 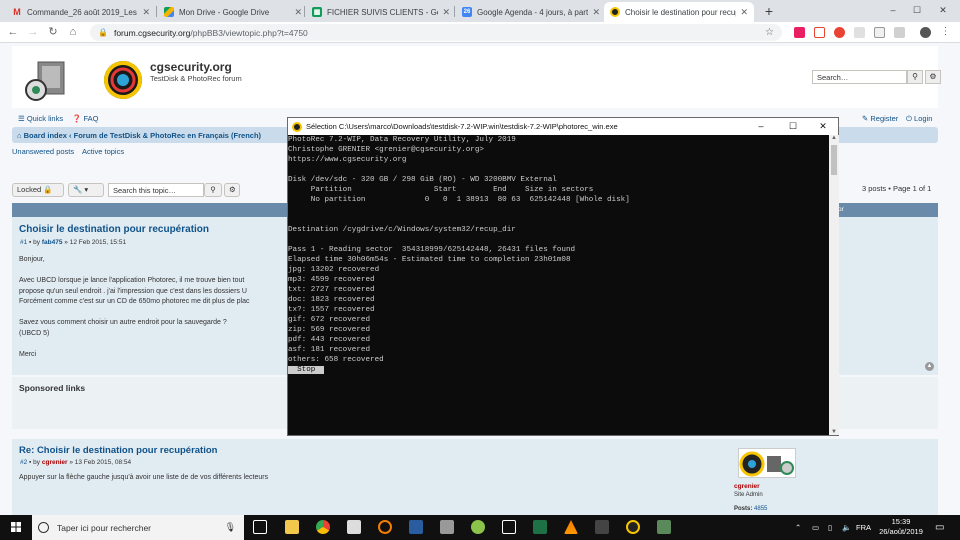 I want to click on file-explorer-icon, so click(x=292, y=527).